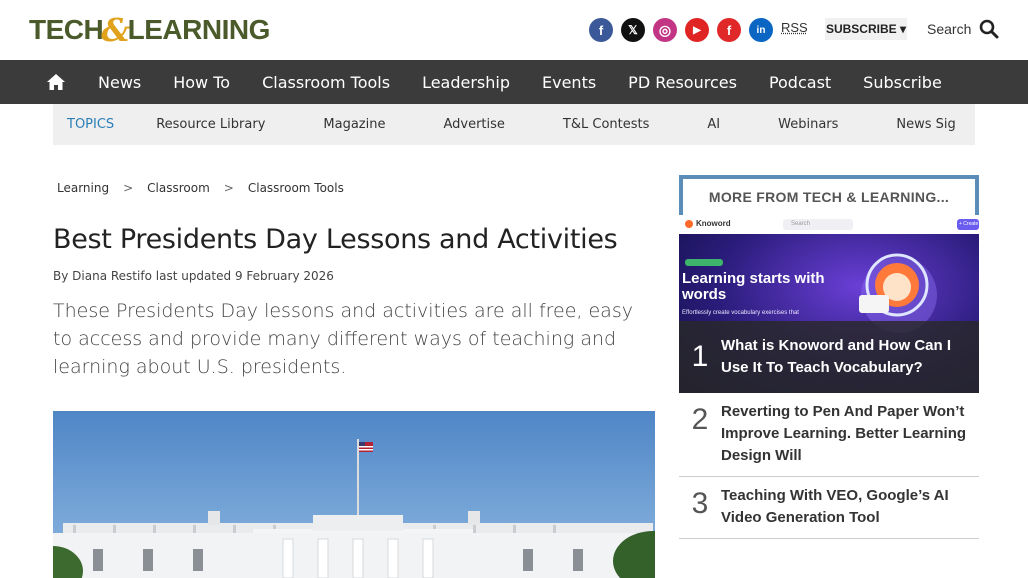 This screenshot has height=578, width=1028. Describe the element at coordinates (91, 124) in the screenshot. I see `topics-label: TOPICS` at that location.